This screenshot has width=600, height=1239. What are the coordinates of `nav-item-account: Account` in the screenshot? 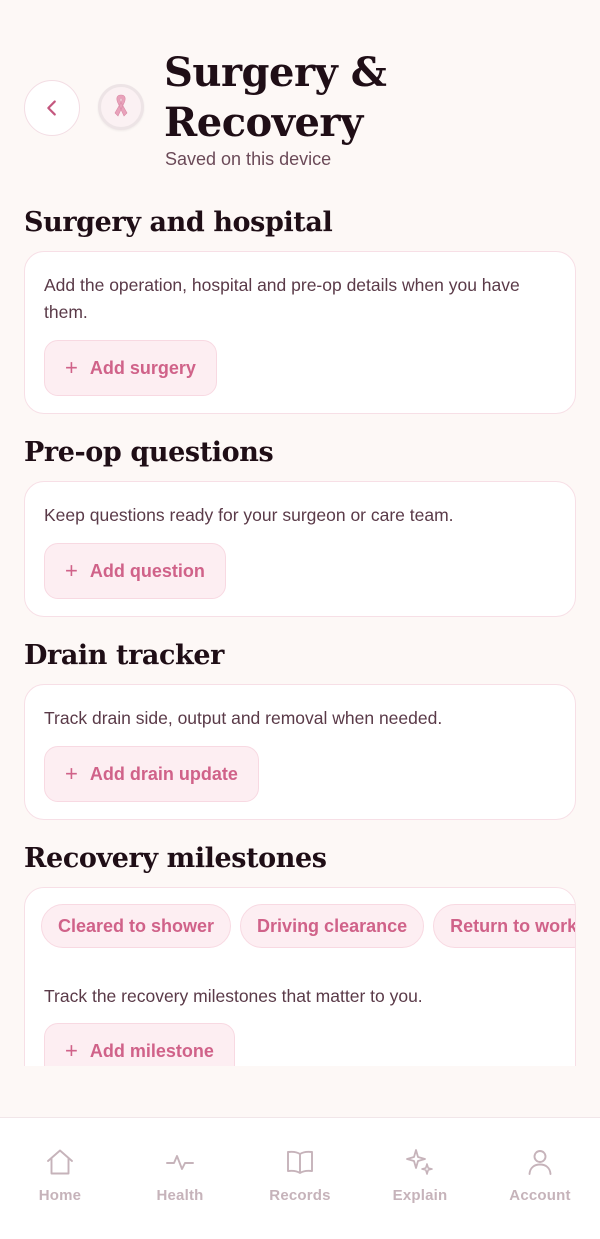 It's located at (540, 1178).